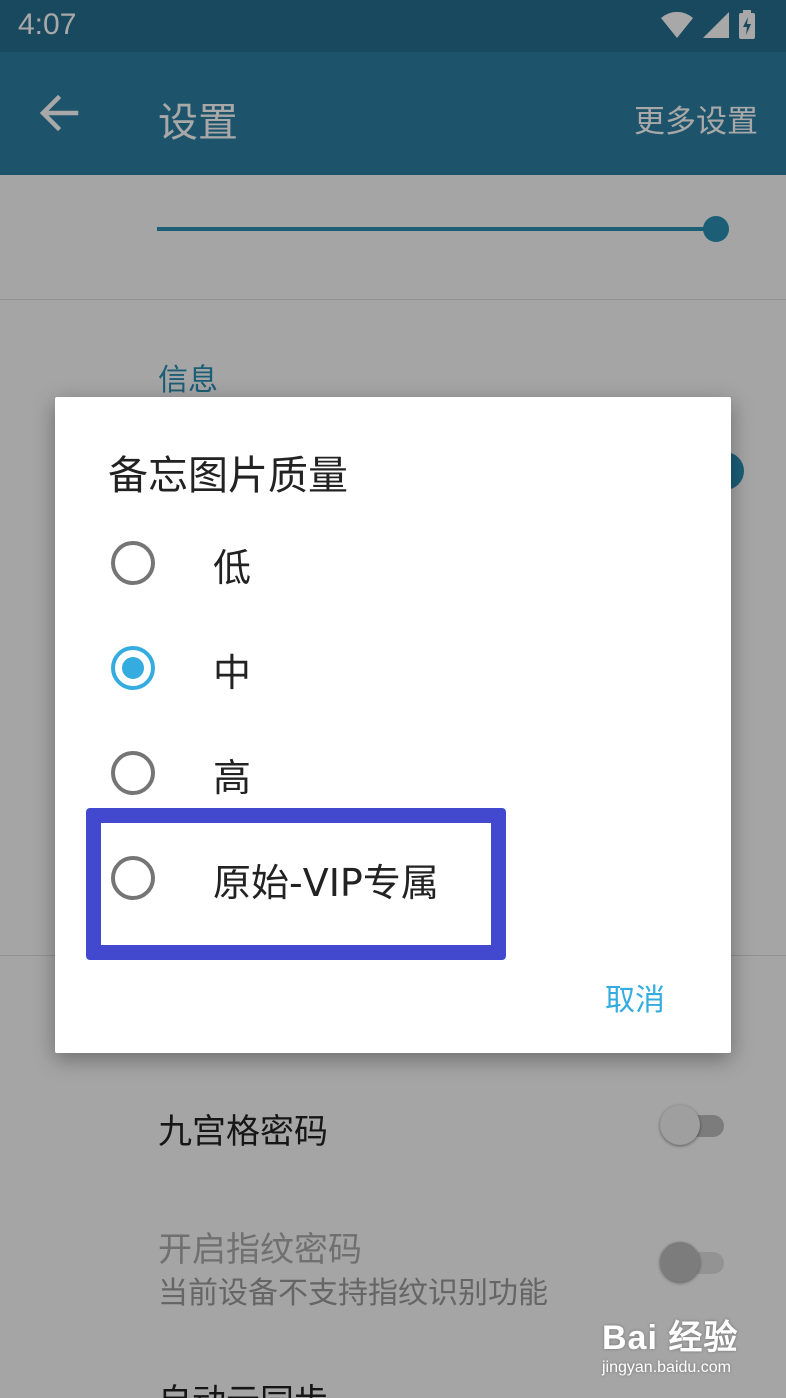 This screenshot has height=1398, width=786. Describe the element at coordinates (232, 778) in the screenshot. I see `option-high-label: 高` at that location.